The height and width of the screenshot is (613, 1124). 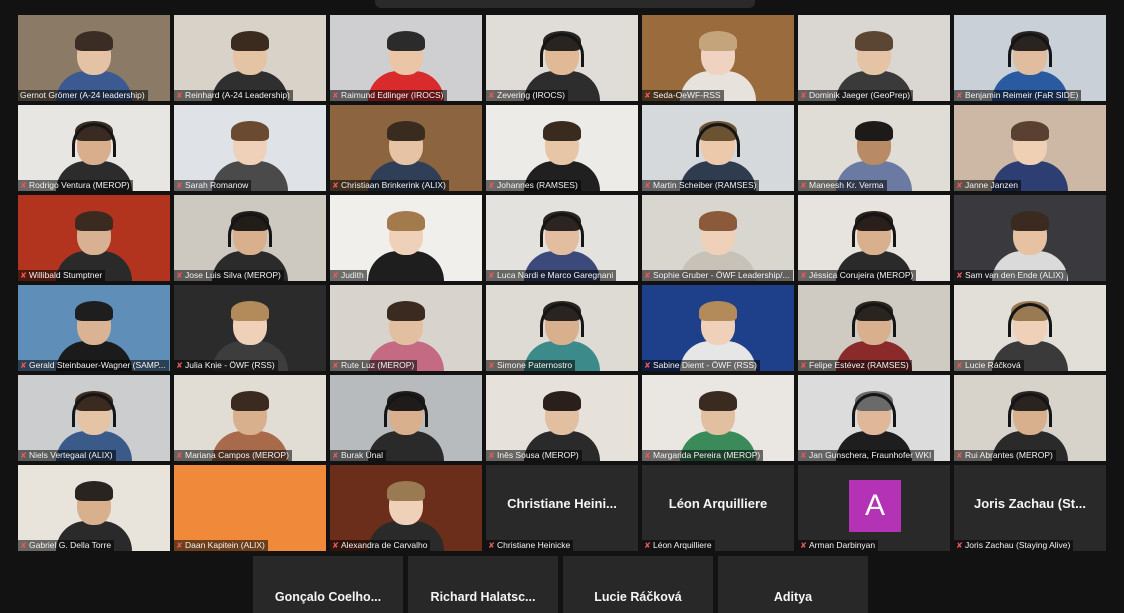 What do you see at coordinates (718, 418) in the screenshot?
I see `participant-tile: ✘ Margarida Pereira (MEROP)` at bounding box center [718, 418].